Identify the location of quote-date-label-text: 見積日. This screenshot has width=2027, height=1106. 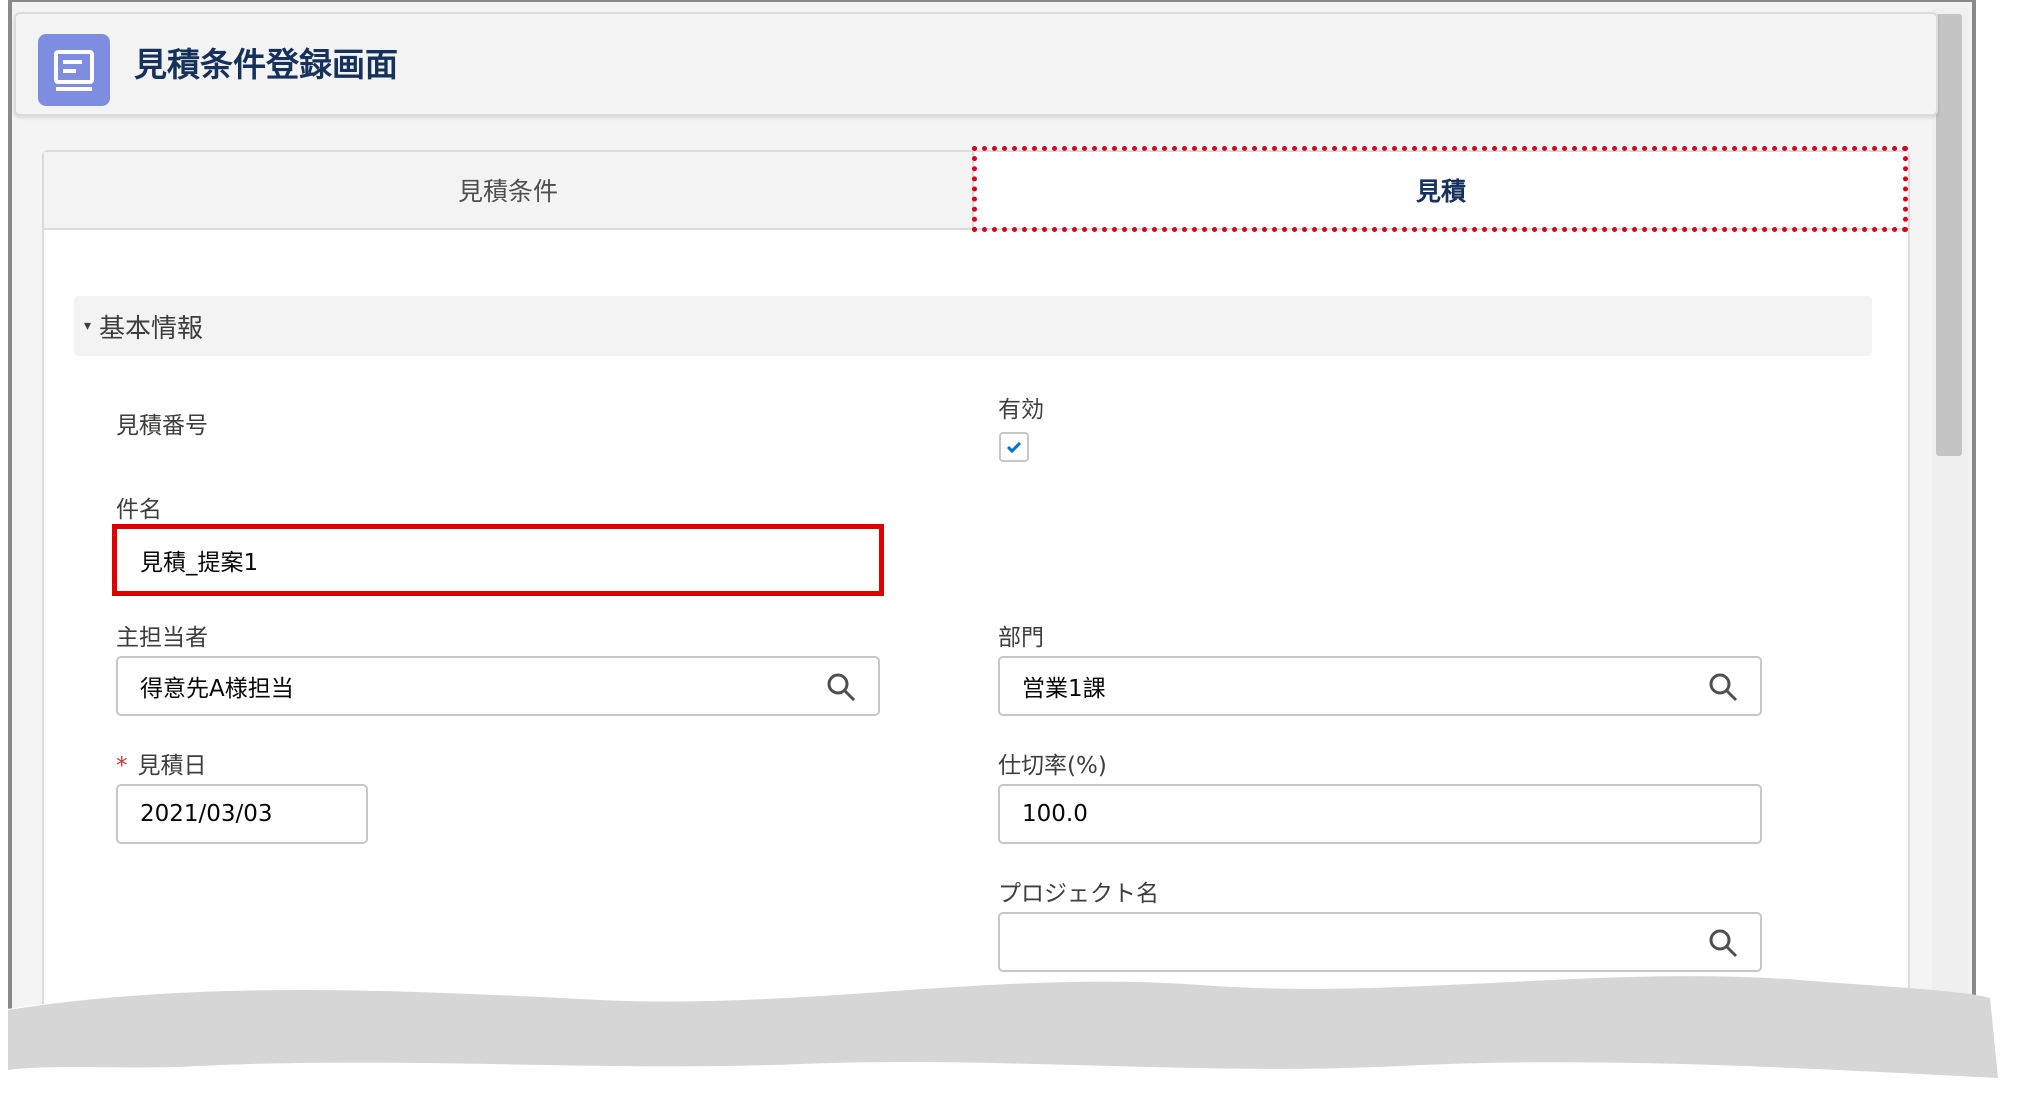
(172, 766).